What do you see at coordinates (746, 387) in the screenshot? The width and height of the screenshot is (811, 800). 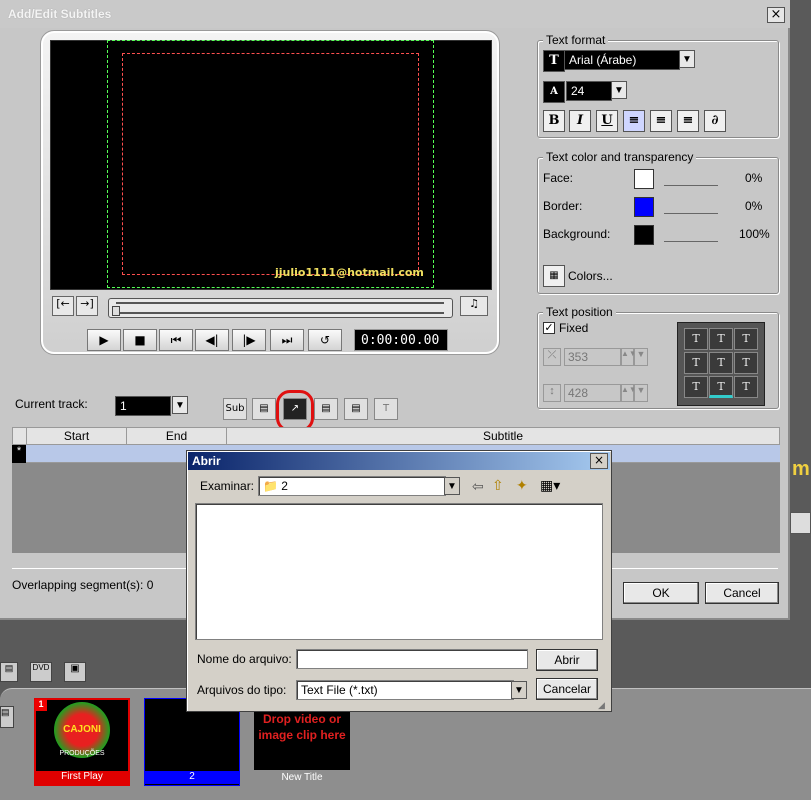 I see `pos-bottom-right-button: T` at bounding box center [746, 387].